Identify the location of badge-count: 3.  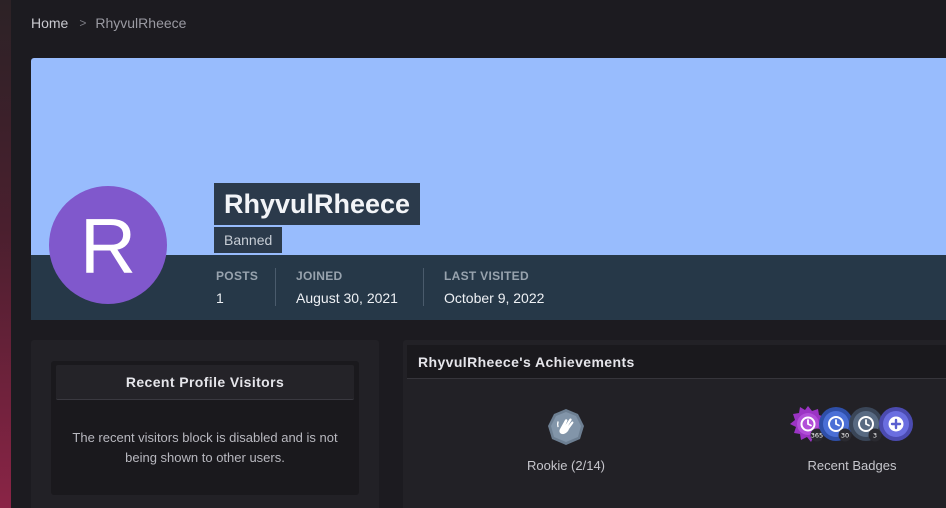
(875, 436).